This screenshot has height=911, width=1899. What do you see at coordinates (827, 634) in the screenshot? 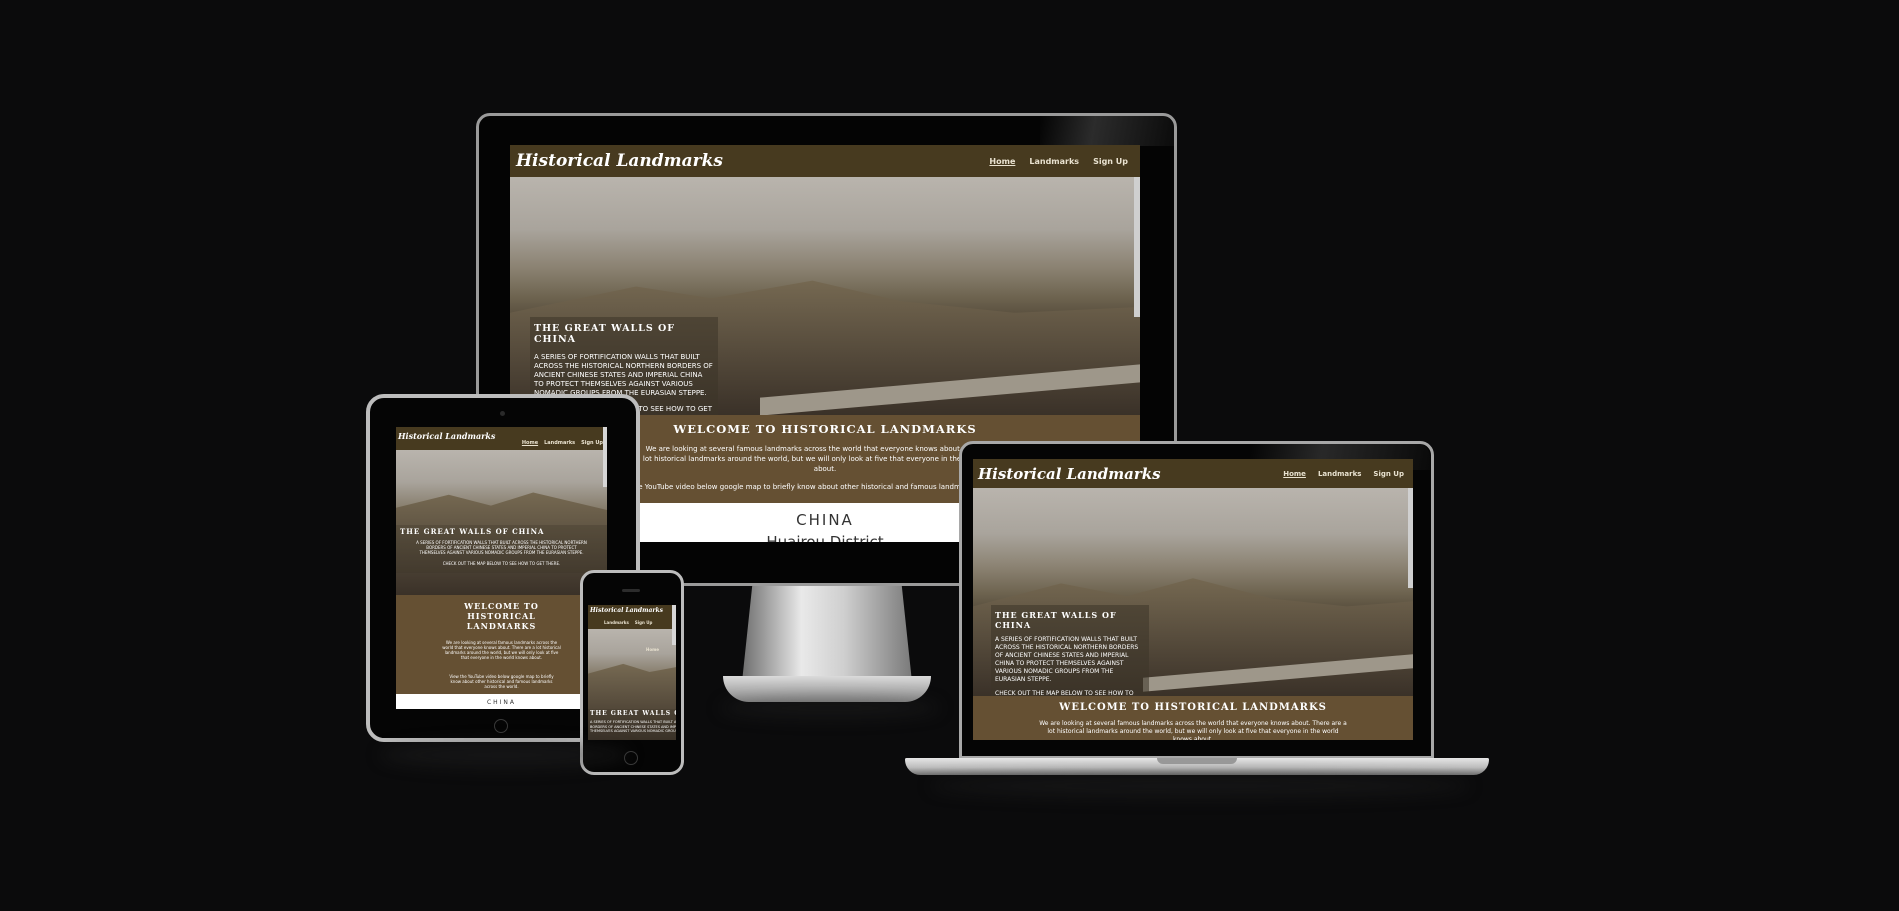
I see `monitor-stand-neck` at bounding box center [827, 634].